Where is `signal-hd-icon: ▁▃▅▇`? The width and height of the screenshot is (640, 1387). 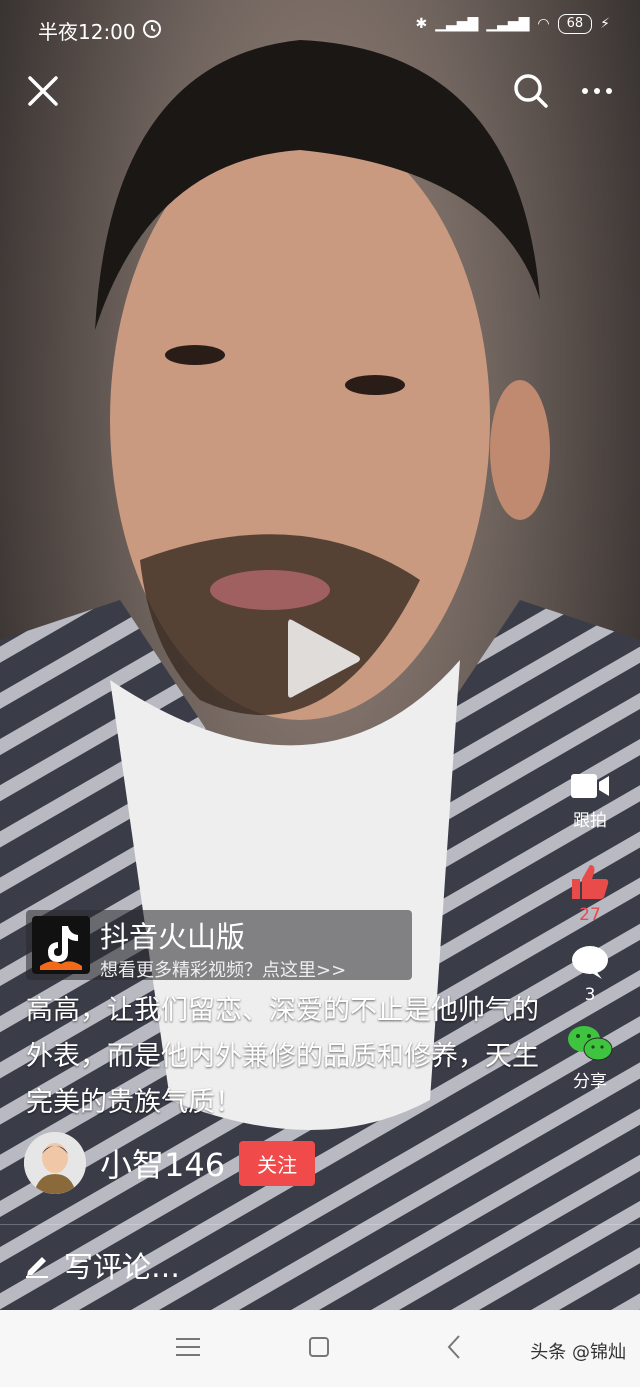
signal-hd-icon: ▁▃▅▇ is located at coordinates (508, 24).